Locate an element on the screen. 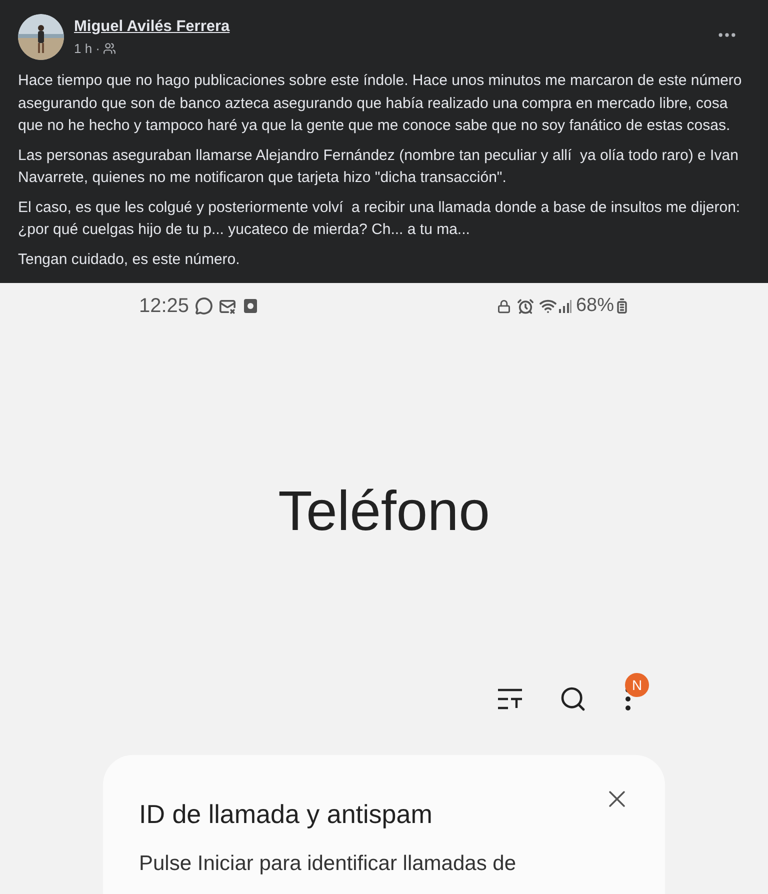 This screenshot has height=894, width=768. post-time: 1 h · is located at coordinates (87, 48).